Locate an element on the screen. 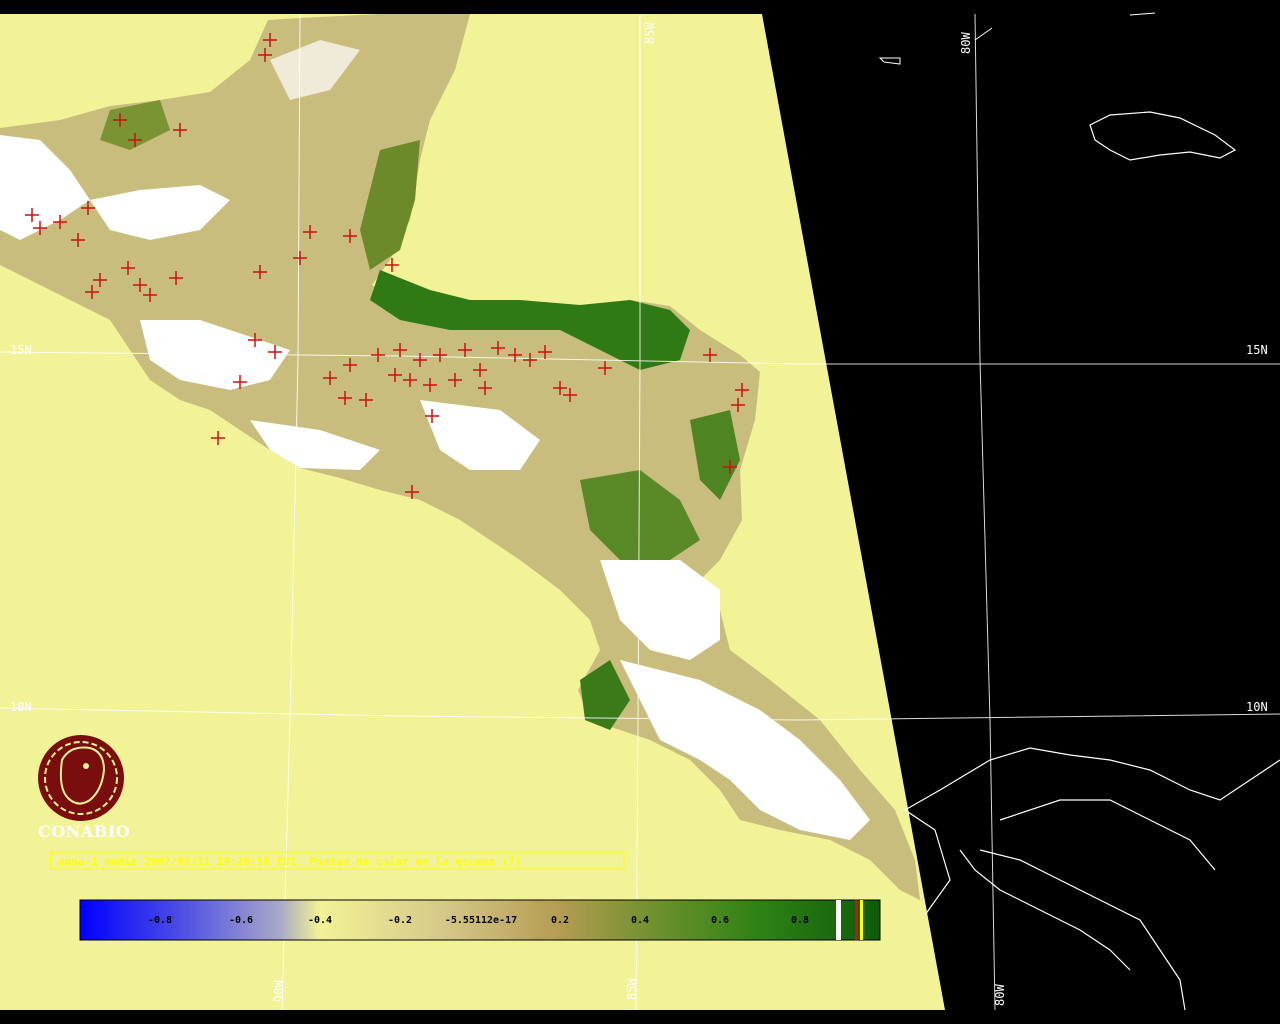 The width and height of the screenshot is (1280, 1024). lon-80w-label-top: 80W is located at coordinates (966, 43).